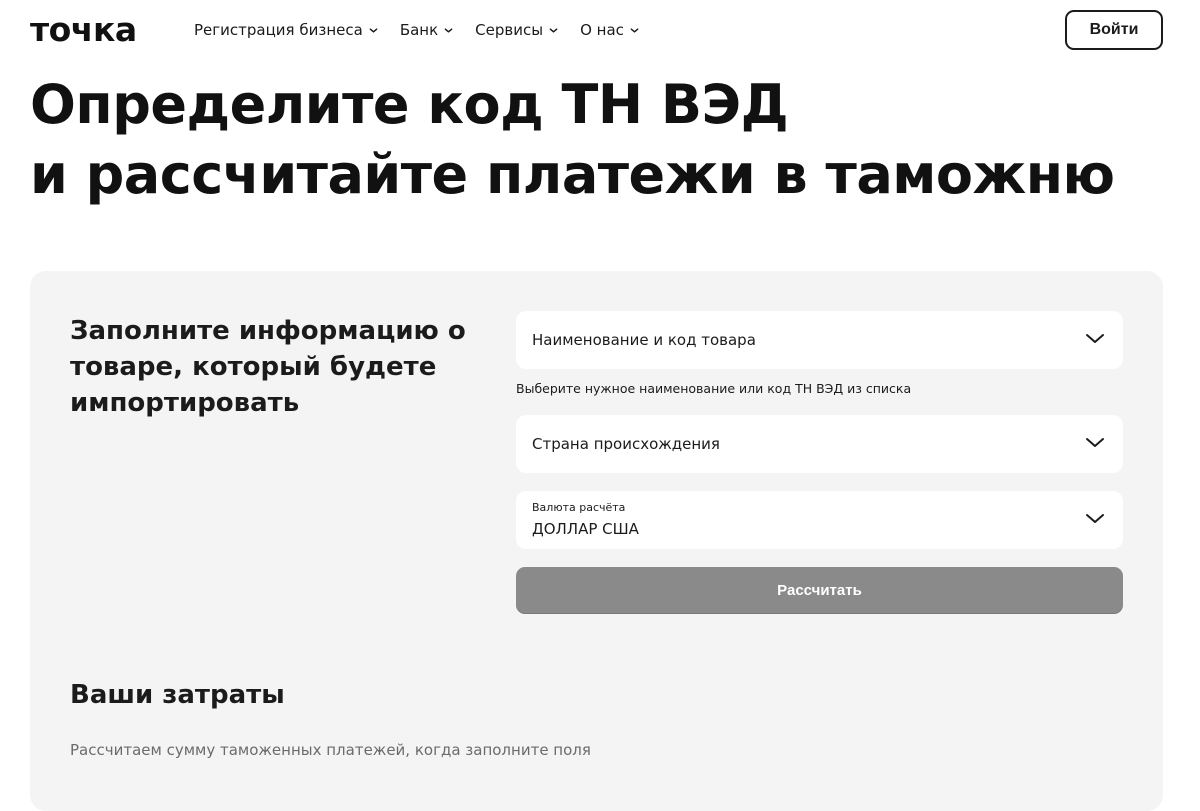 The height and width of the screenshot is (811, 1200). What do you see at coordinates (419, 30) in the screenshot?
I see `nav-item-label: Банк` at bounding box center [419, 30].